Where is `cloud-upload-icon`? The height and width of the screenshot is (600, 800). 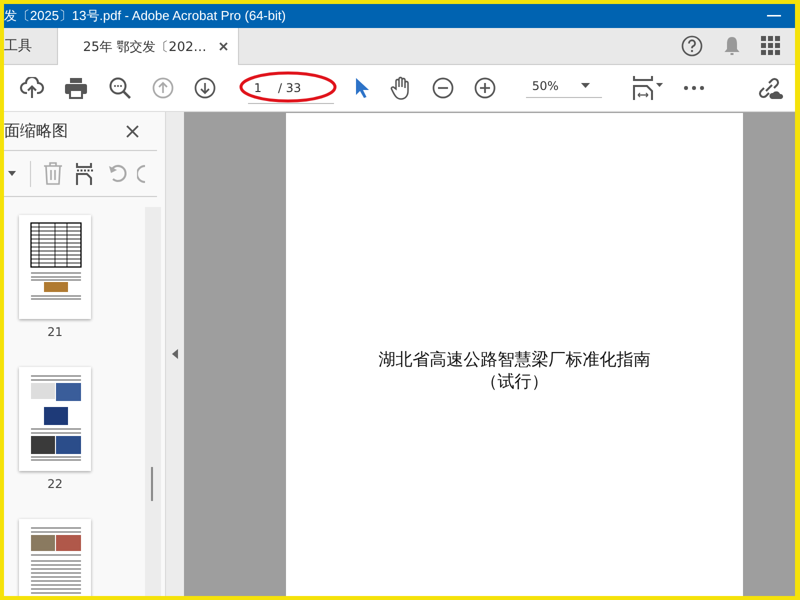
cloud-upload-icon is located at coordinates (32, 88).